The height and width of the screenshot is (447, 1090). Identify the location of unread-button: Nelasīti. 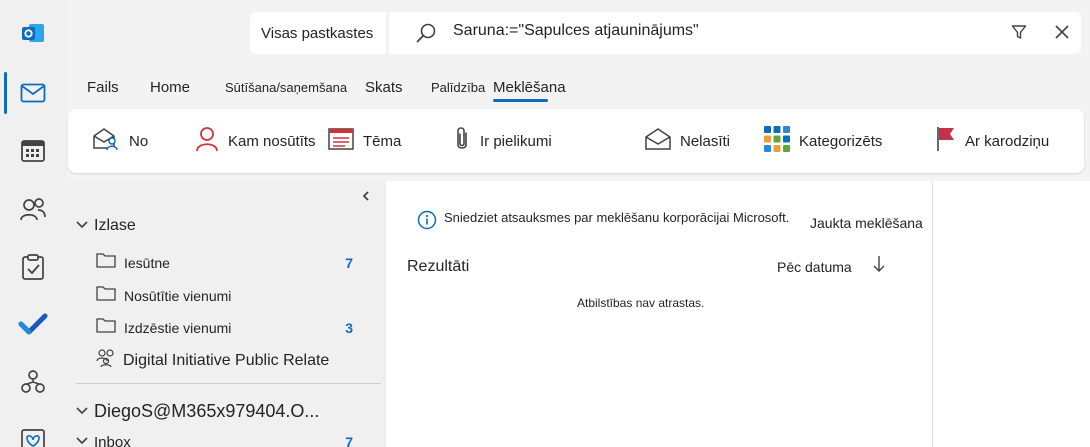
(687, 141).